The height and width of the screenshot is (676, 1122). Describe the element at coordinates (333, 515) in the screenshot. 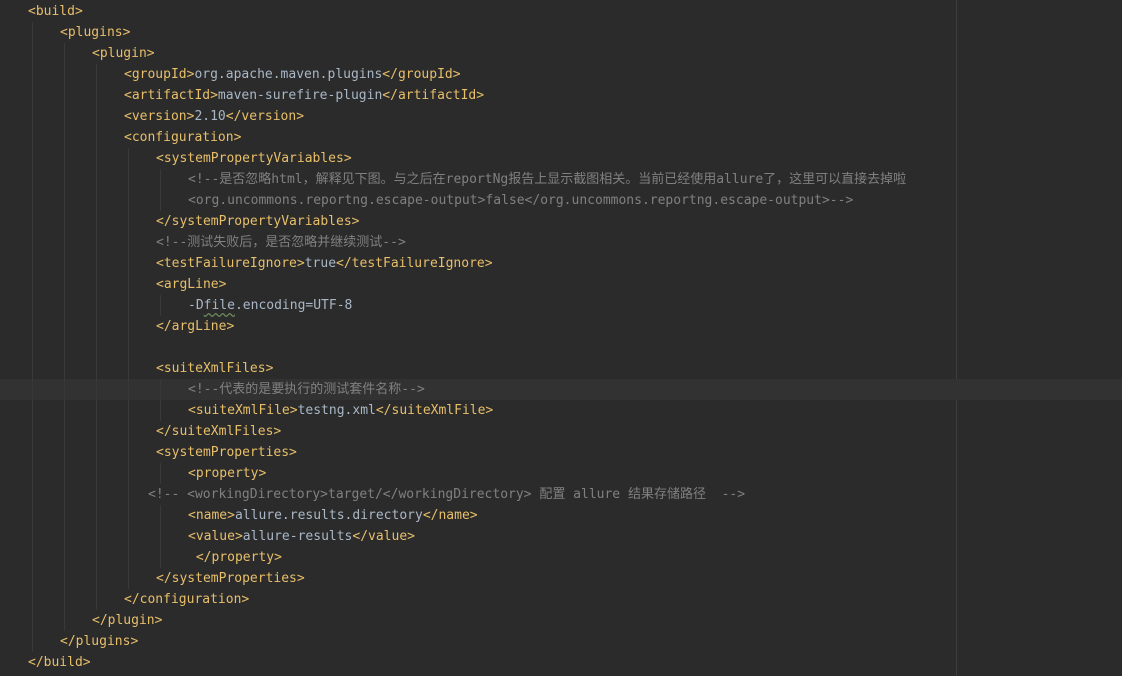

I see `code-text: <name>allure.results.directory</name>` at that location.